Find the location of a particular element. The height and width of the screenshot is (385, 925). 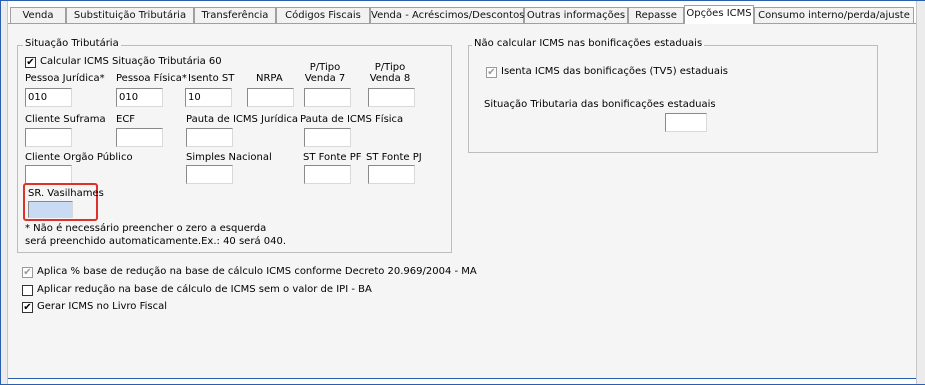

tab-consumo-interno: Consumo interno/perda/ajuste is located at coordinates (834, 15).